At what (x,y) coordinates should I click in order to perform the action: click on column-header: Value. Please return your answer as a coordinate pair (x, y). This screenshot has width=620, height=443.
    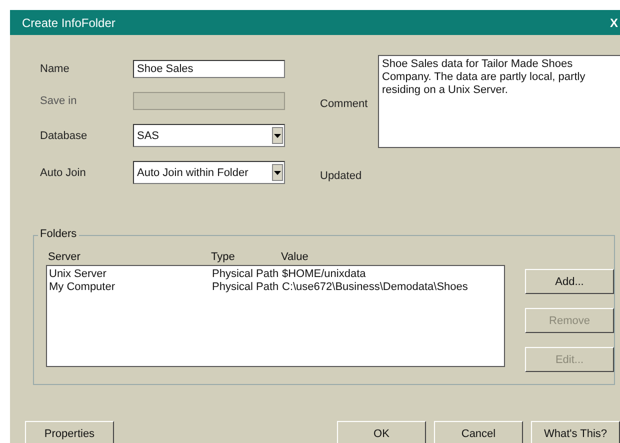
    Looking at the image, I should click on (295, 257).